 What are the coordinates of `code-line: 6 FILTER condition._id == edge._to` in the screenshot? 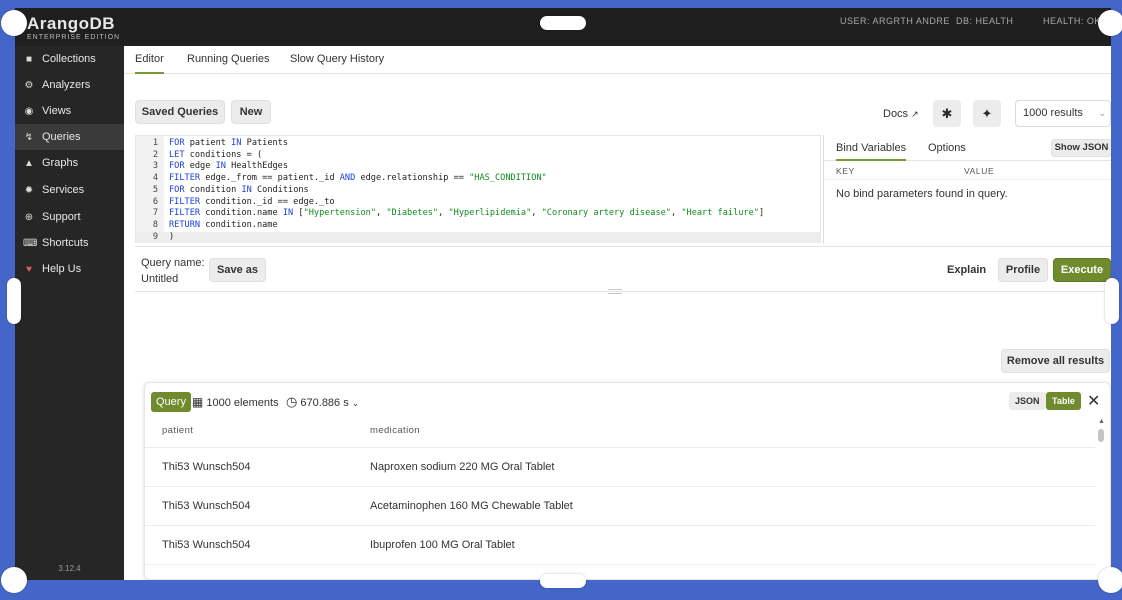 It's located at (478, 203).